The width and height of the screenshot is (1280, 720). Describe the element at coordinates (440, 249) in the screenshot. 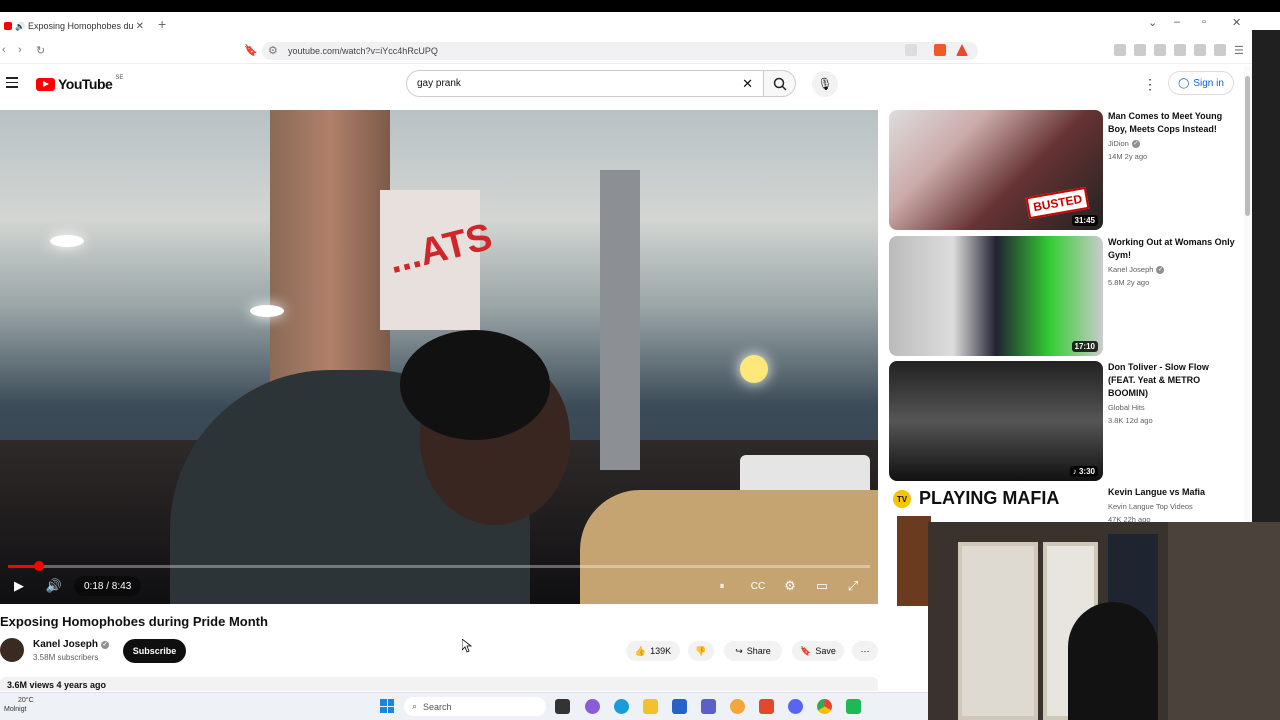

I see `sign-text: ...ATS` at that location.